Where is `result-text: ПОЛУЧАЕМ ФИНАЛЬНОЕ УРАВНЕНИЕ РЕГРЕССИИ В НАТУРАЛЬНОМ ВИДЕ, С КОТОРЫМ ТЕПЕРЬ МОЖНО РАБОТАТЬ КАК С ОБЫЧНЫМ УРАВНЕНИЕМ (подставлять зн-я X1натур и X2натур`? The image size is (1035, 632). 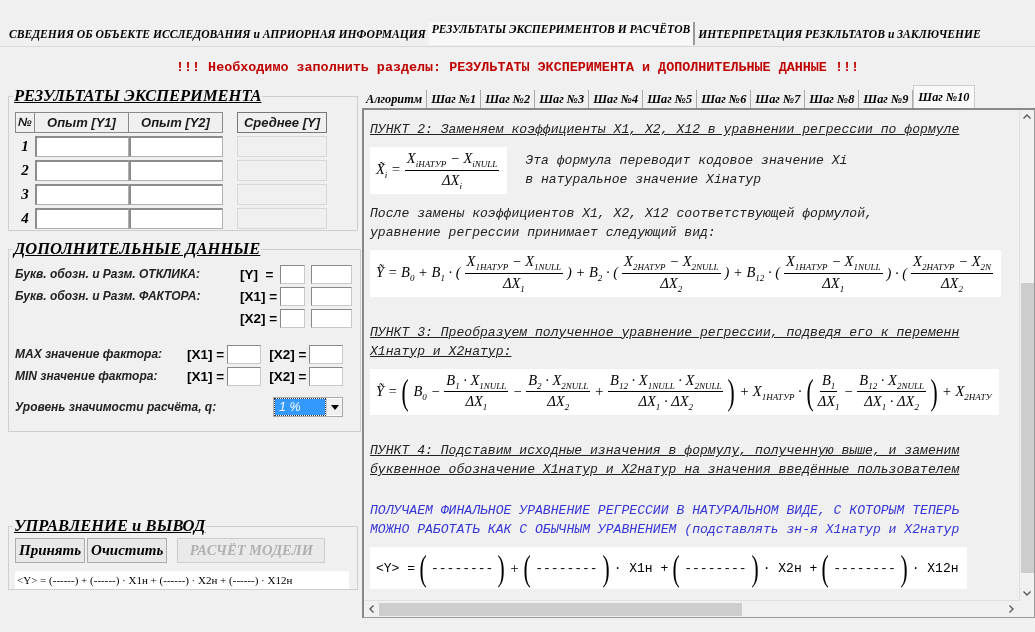 result-text: ПОЛУЧАЕМ ФИНАЛЬНОЕ УРАВНЕНИЕ РЕГРЕССИИ В НАТУРАЛЬНОМ ВИДЕ, С КОТОРЫМ ТЕПЕРЬ МОЖНО РАБОТАТЬ КАК С ОБЫЧНЫМ УРАВНЕНИЕМ (подставлять зн-я X1натур и X2натур is located at coordinates (665, 521).